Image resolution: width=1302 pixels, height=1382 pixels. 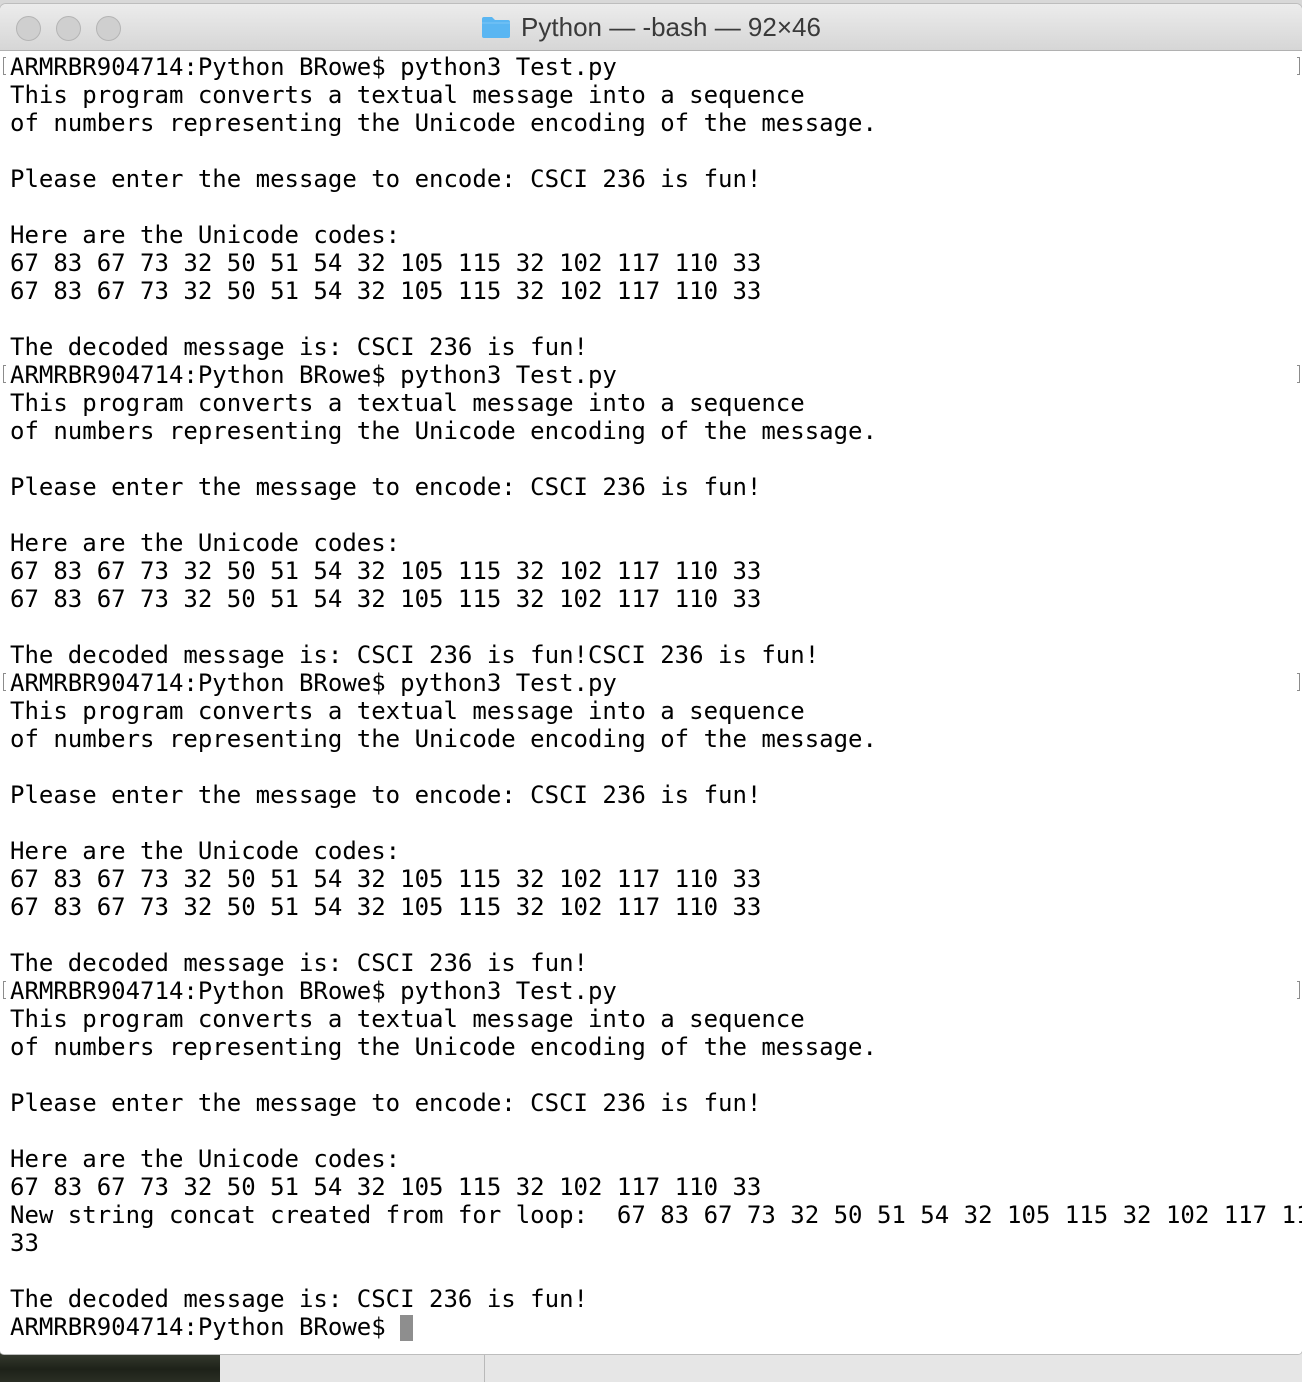 I want to click on desktop-background, so click(x=651, y=1366).